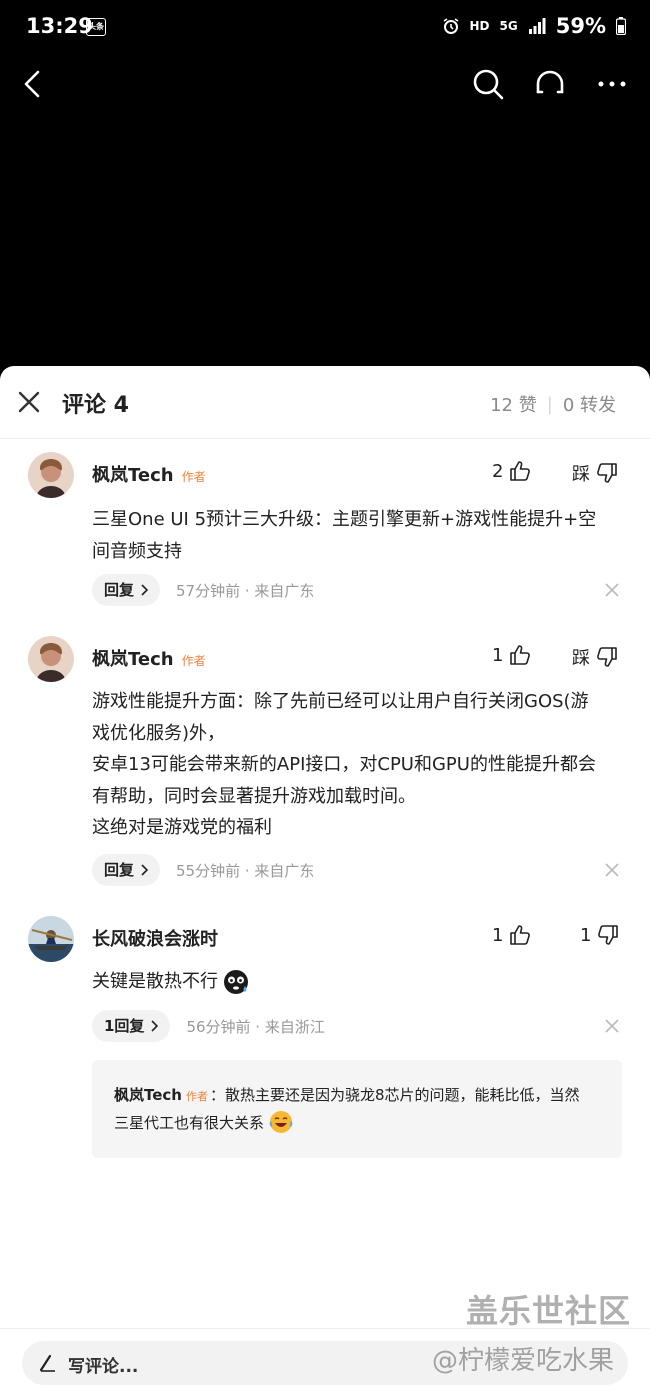 The height and width of the screenshot is (1395, 650). Describe the element at coordinates (182, 827) in the screenshot. I see `comment-line: 这绝对是游戏党的福利` at that location.